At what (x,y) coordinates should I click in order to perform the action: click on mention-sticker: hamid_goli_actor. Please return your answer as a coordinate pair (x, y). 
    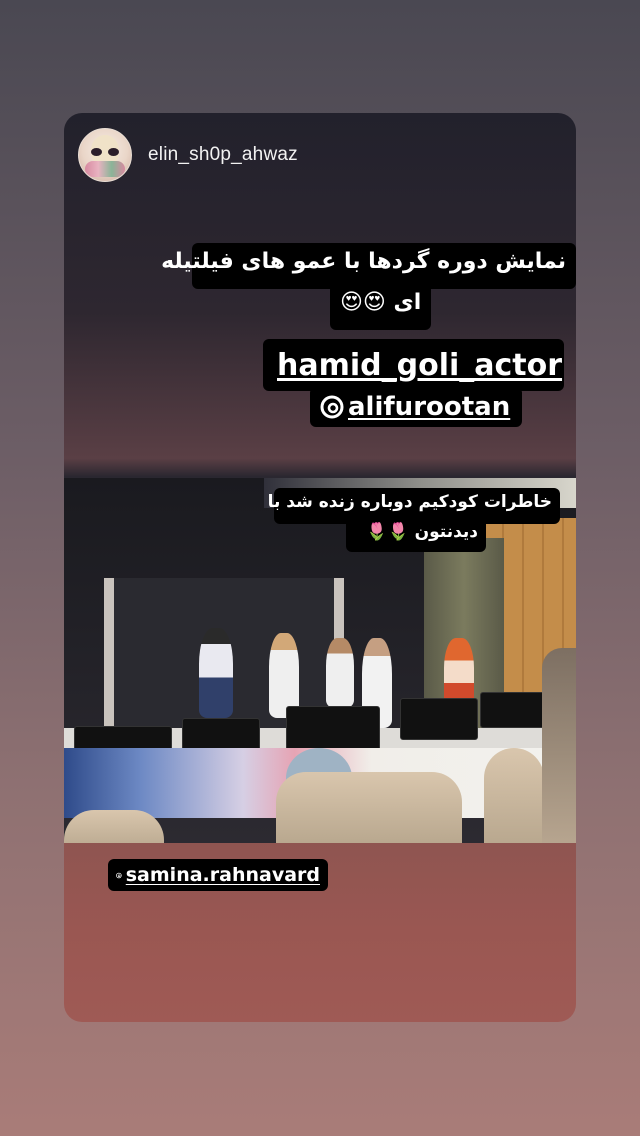
    Looking at the image, I should click on (413, 365).